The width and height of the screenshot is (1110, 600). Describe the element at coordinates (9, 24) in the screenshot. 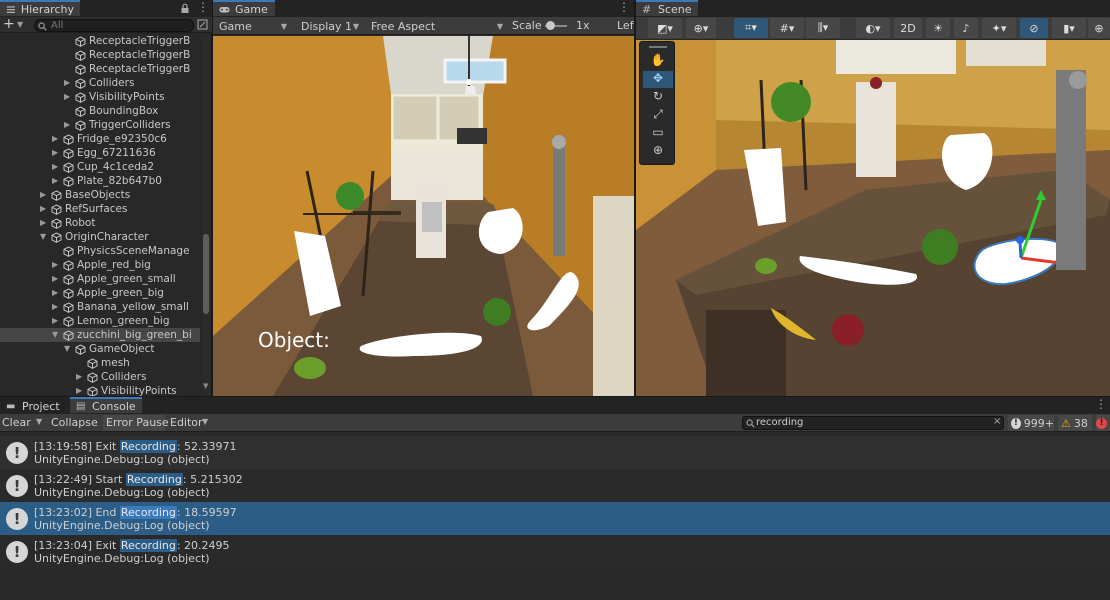

I see `add-icon: +` at that location.